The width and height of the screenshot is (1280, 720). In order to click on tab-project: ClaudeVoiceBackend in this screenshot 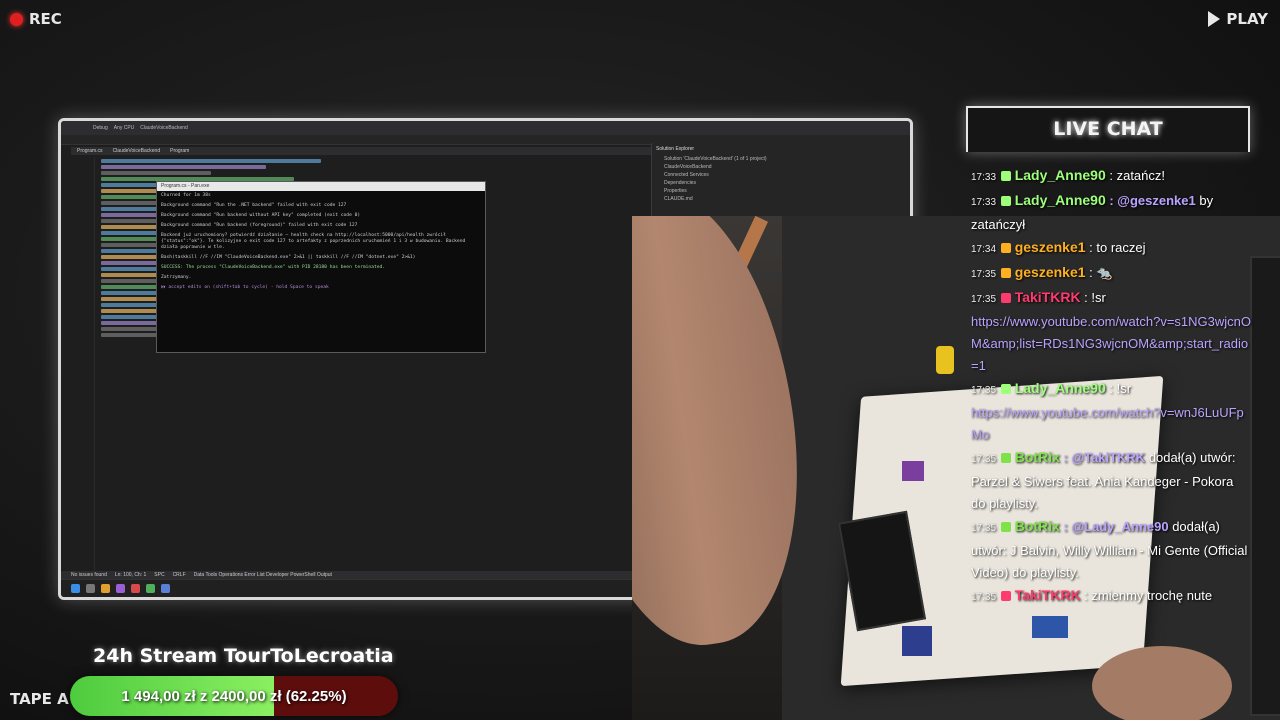, I will do `click(137, 151)`.